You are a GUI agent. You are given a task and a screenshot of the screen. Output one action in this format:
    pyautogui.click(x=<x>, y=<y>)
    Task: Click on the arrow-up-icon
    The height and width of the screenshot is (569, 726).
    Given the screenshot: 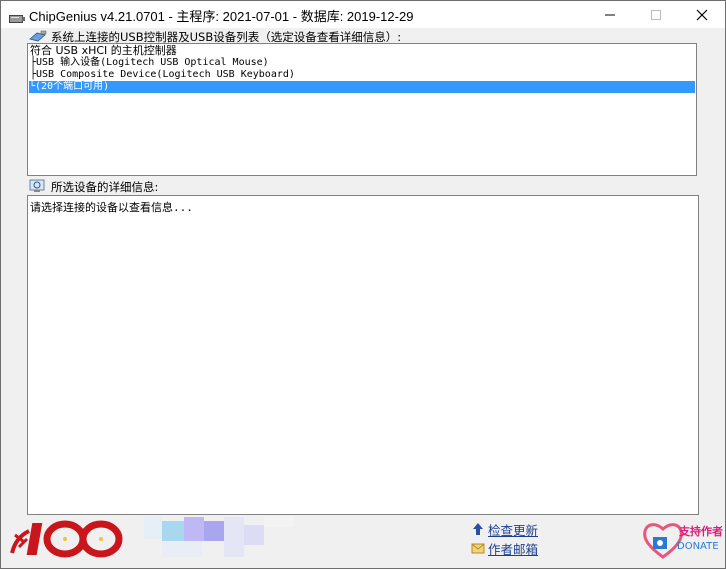 What is the action you would take?
    pyautogui.click(x=478, y=529)
    